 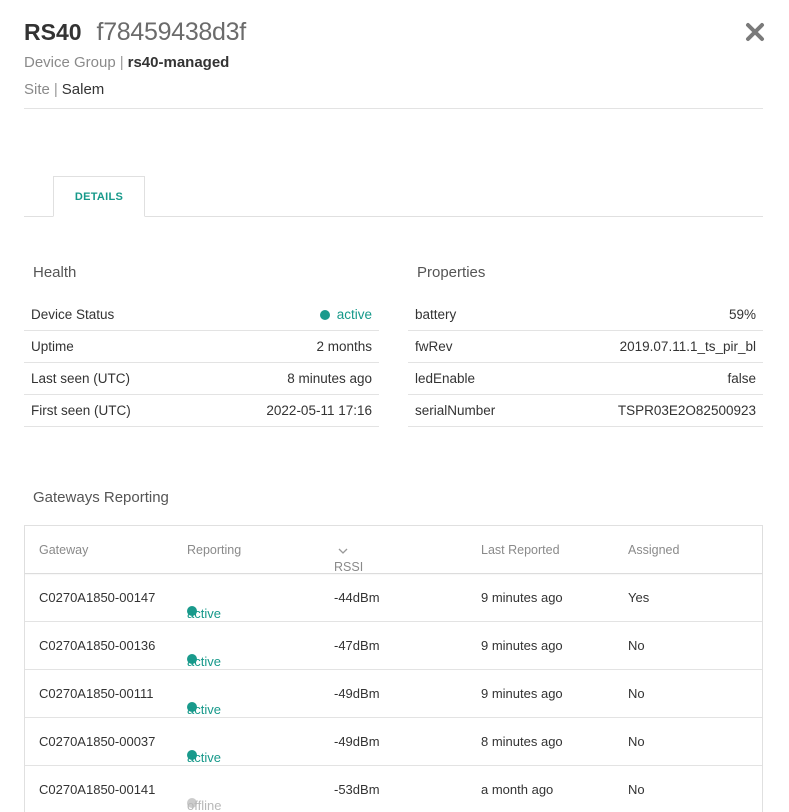 I want to click on column-header-rssi: RSSI, so click(x=348, y=558).